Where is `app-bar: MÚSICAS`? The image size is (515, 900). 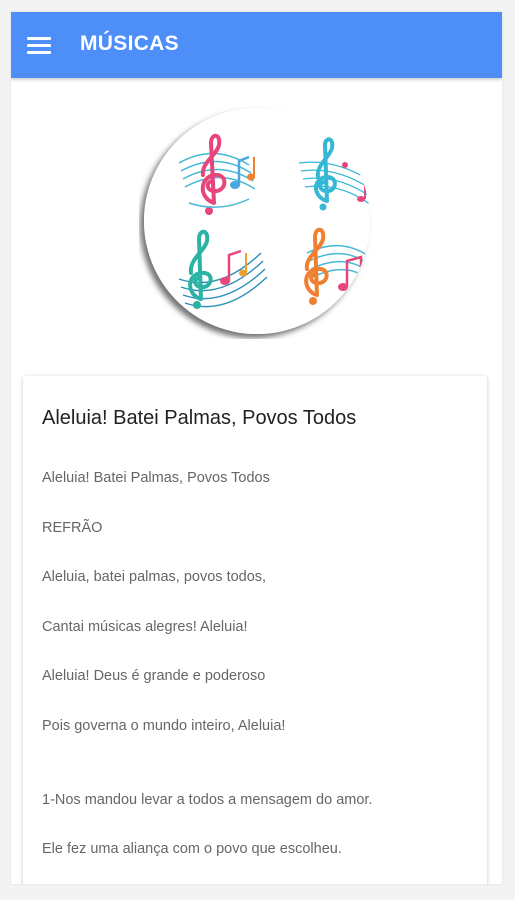 app-bar: MÚSICAS is located at coordinates (256, 45).